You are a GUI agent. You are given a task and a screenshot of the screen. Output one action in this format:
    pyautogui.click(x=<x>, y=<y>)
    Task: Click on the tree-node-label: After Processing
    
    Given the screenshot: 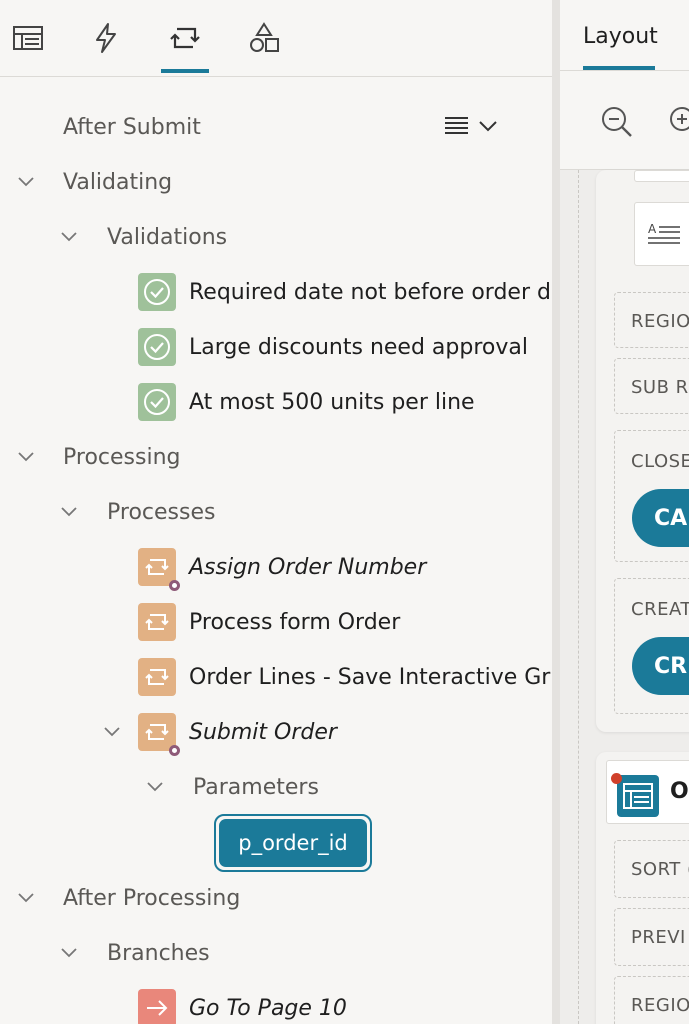 What is the action you would take?
    pyautogui.click(x=152, y=898)
    